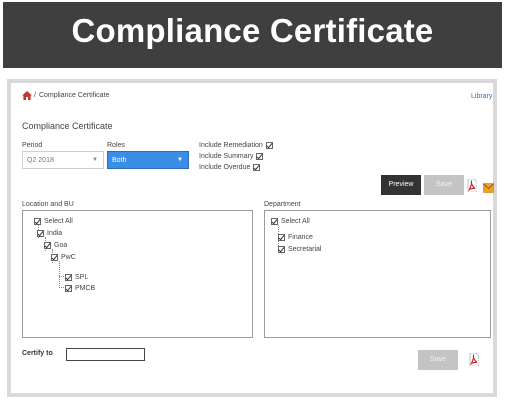  What do you see at coordinates (63, 160) in the screenshot?
I see `period-select: Q2 2018 ▼` at bounding box center [63, 160].